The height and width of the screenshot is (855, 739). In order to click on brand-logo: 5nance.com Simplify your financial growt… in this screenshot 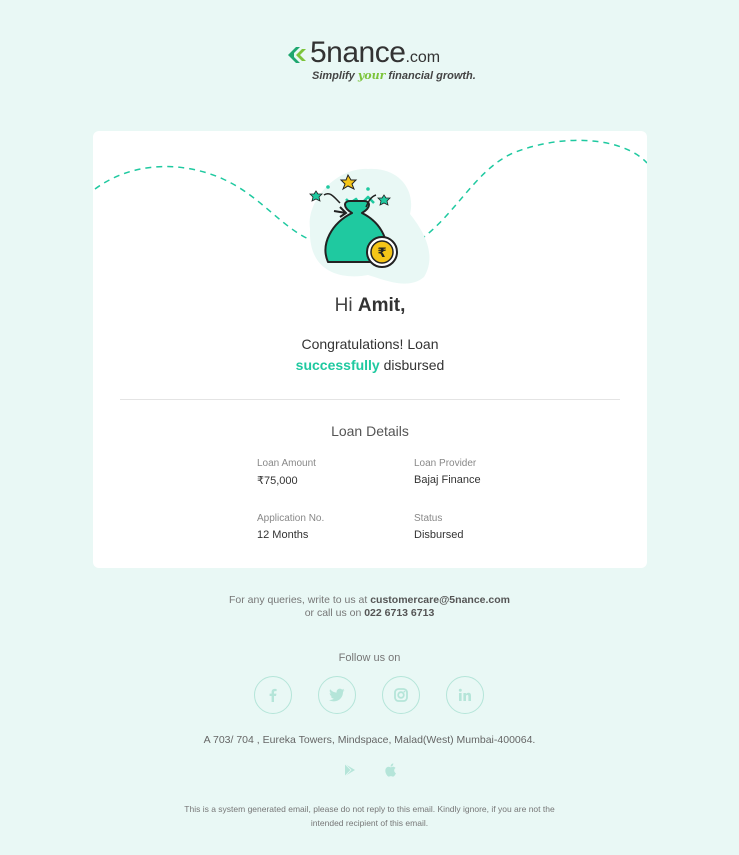, I will do `click(381, 61)`.